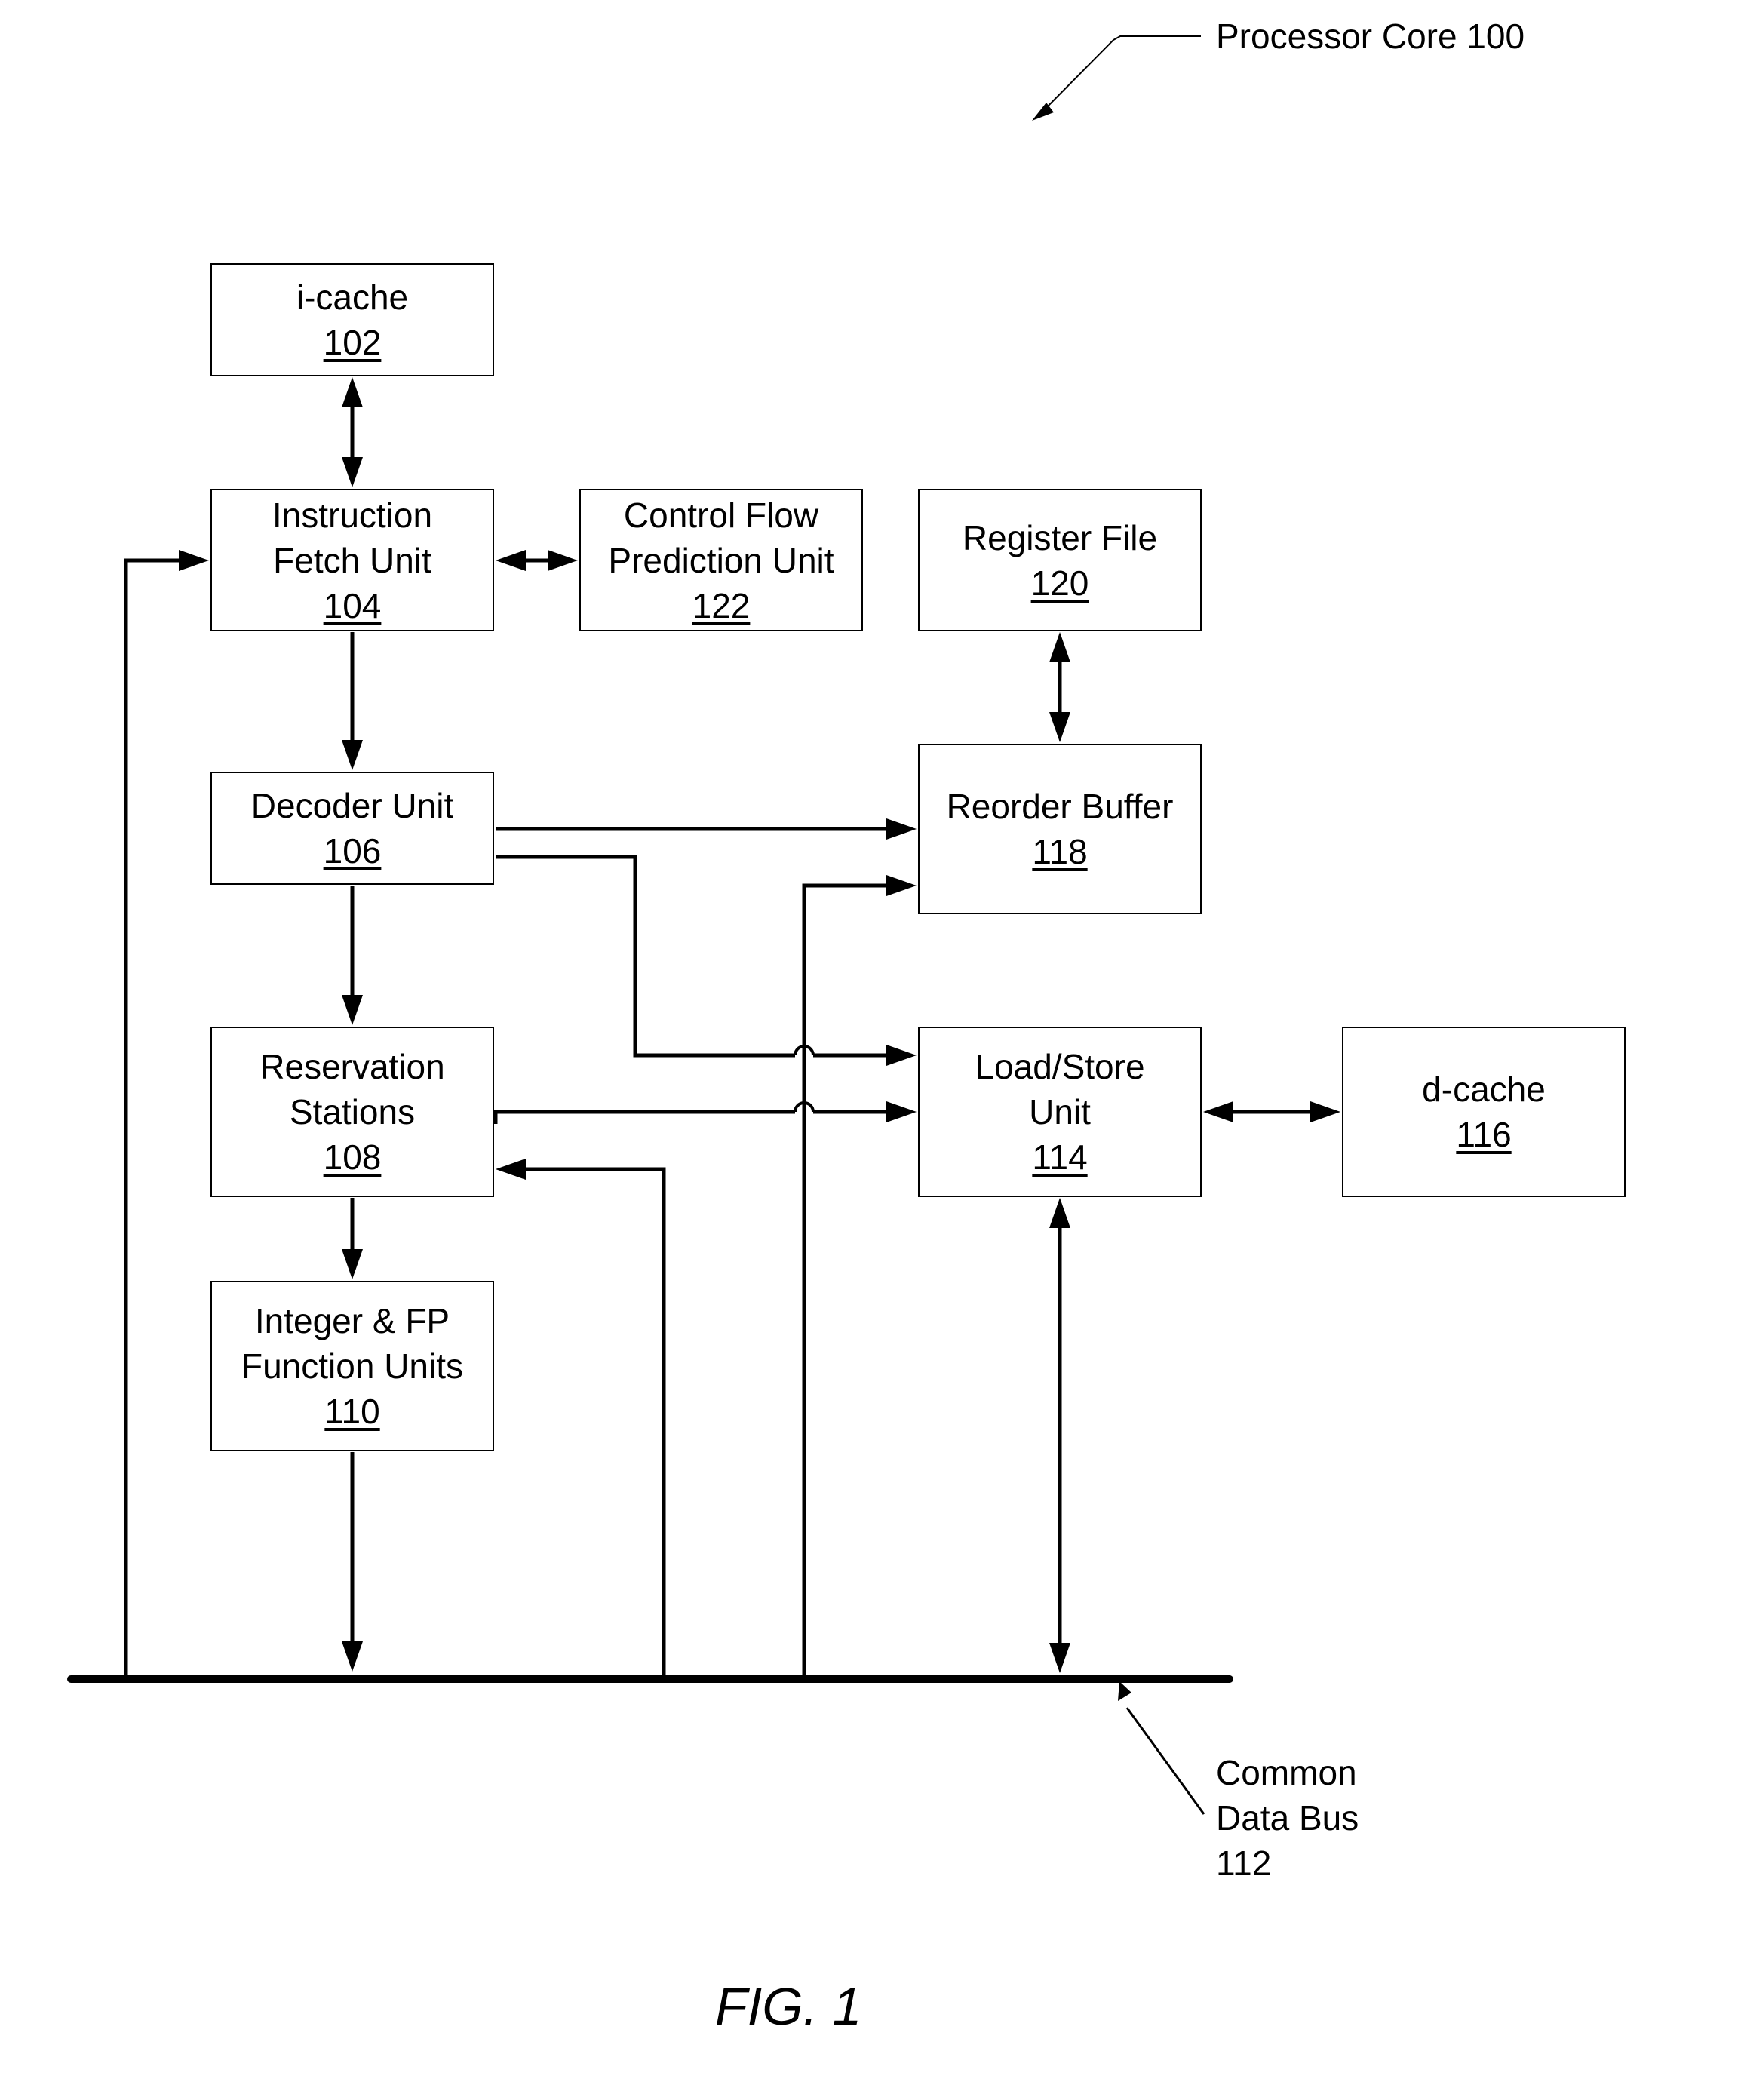 The height and width of the screenshot is (2100, 1741). I want to click on block-load-store-unit: Load/Store Unit 114, so click(1060, 1112).